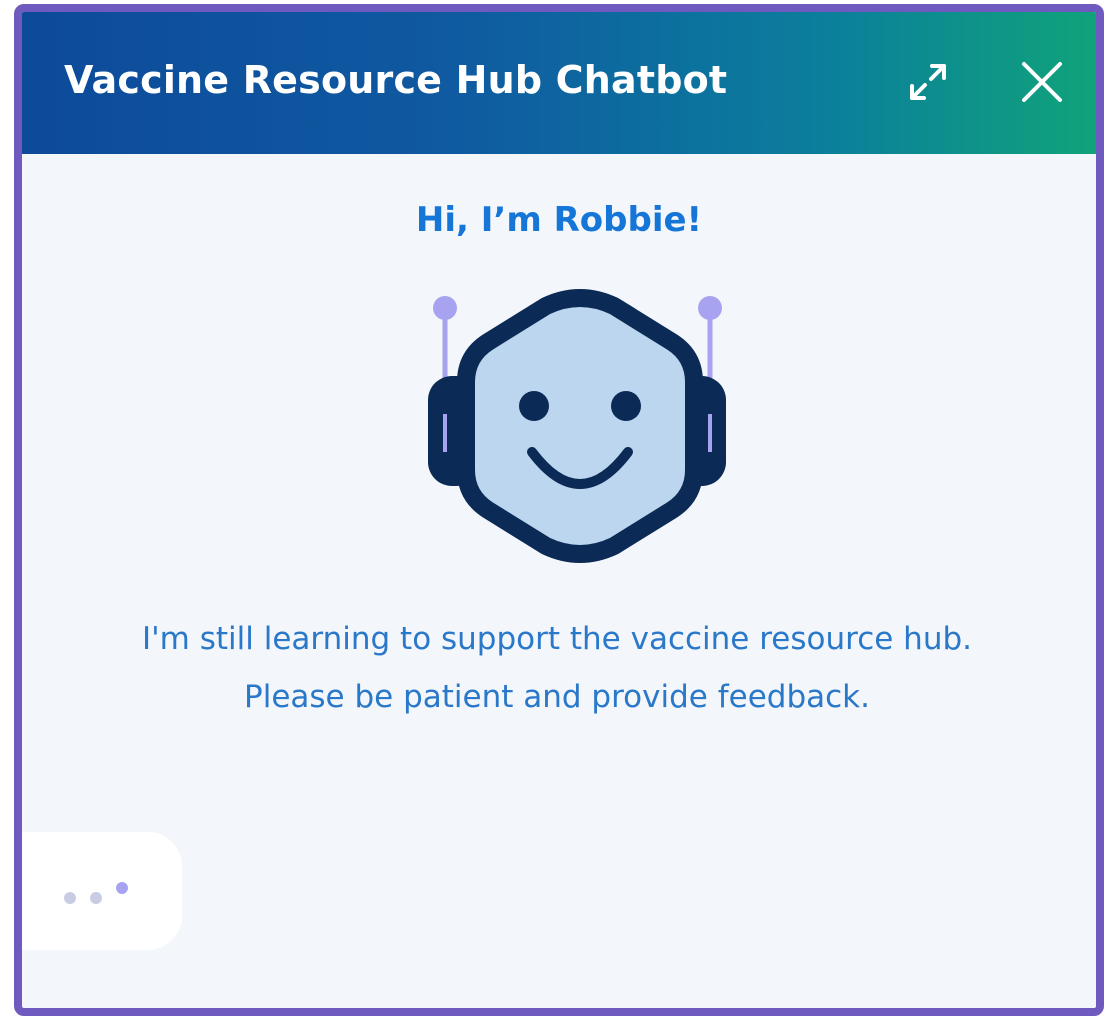  I want to click on close-button, so click(1042, 82).